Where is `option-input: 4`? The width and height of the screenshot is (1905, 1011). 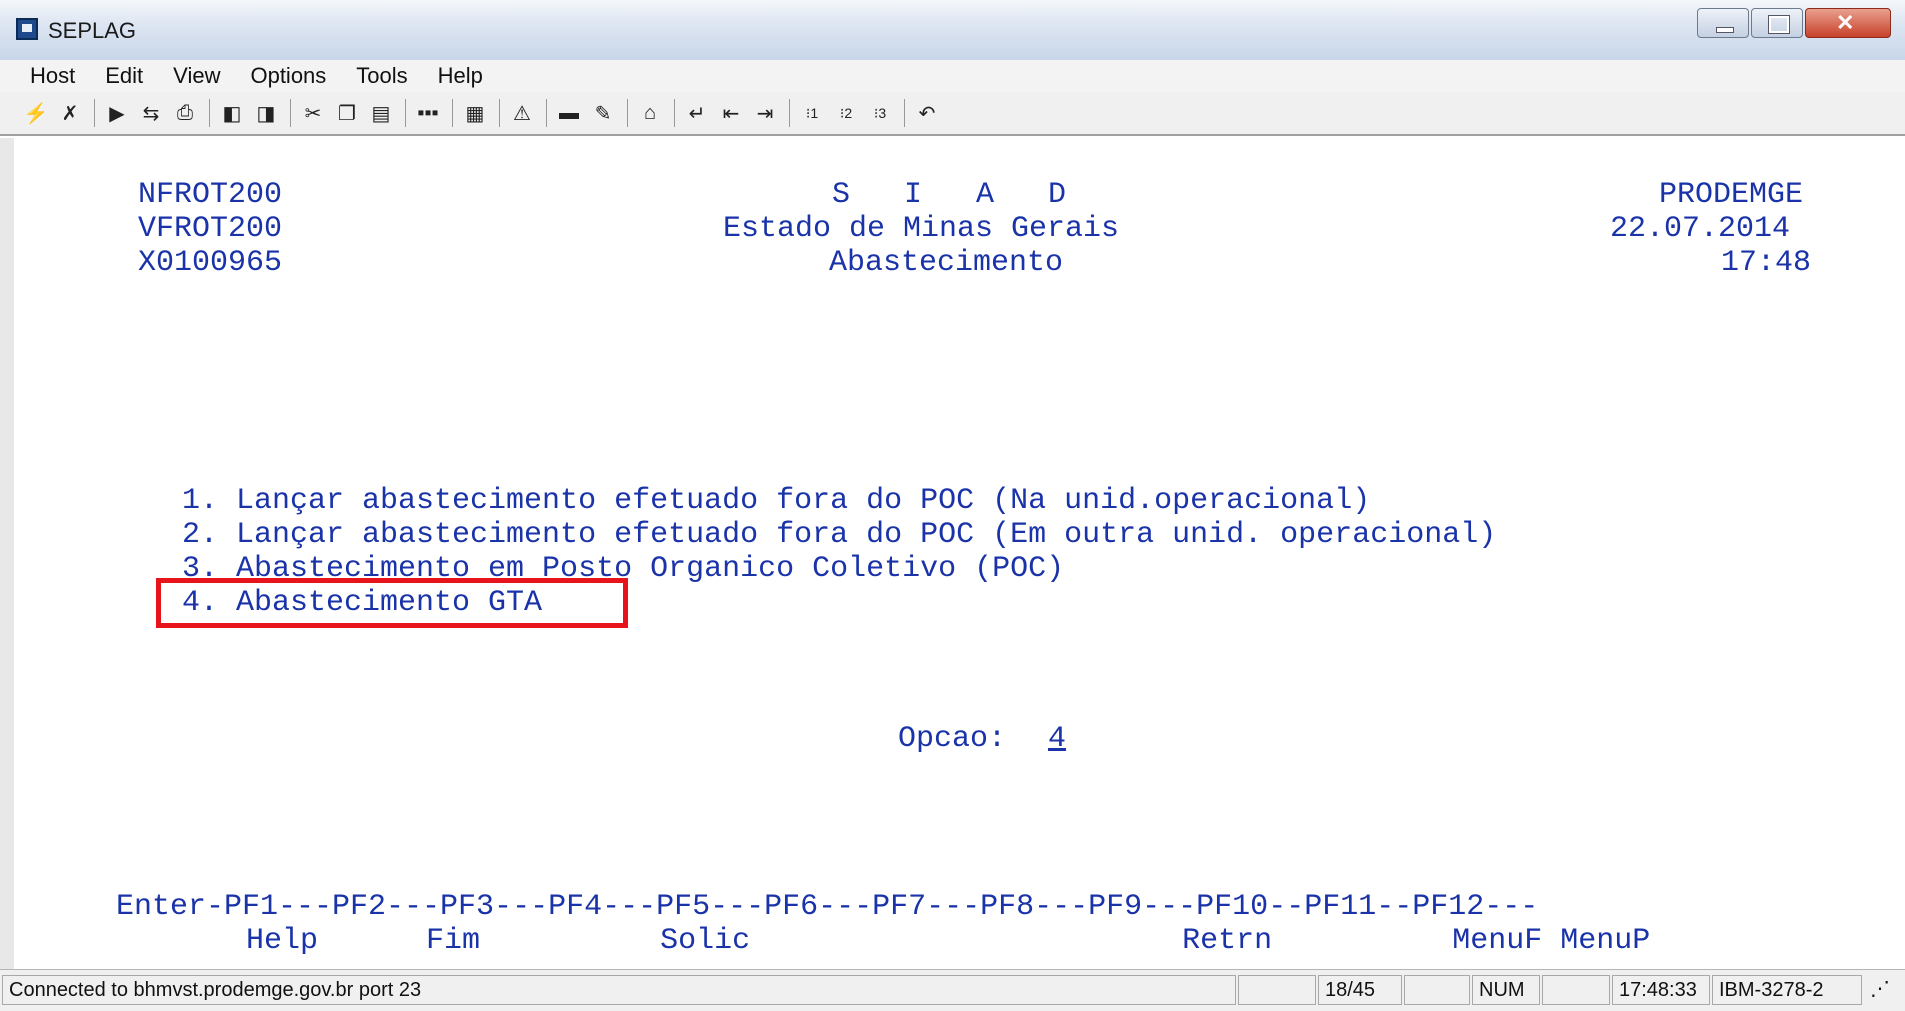 option-input: 4 is located at coordinates (1057, 739).